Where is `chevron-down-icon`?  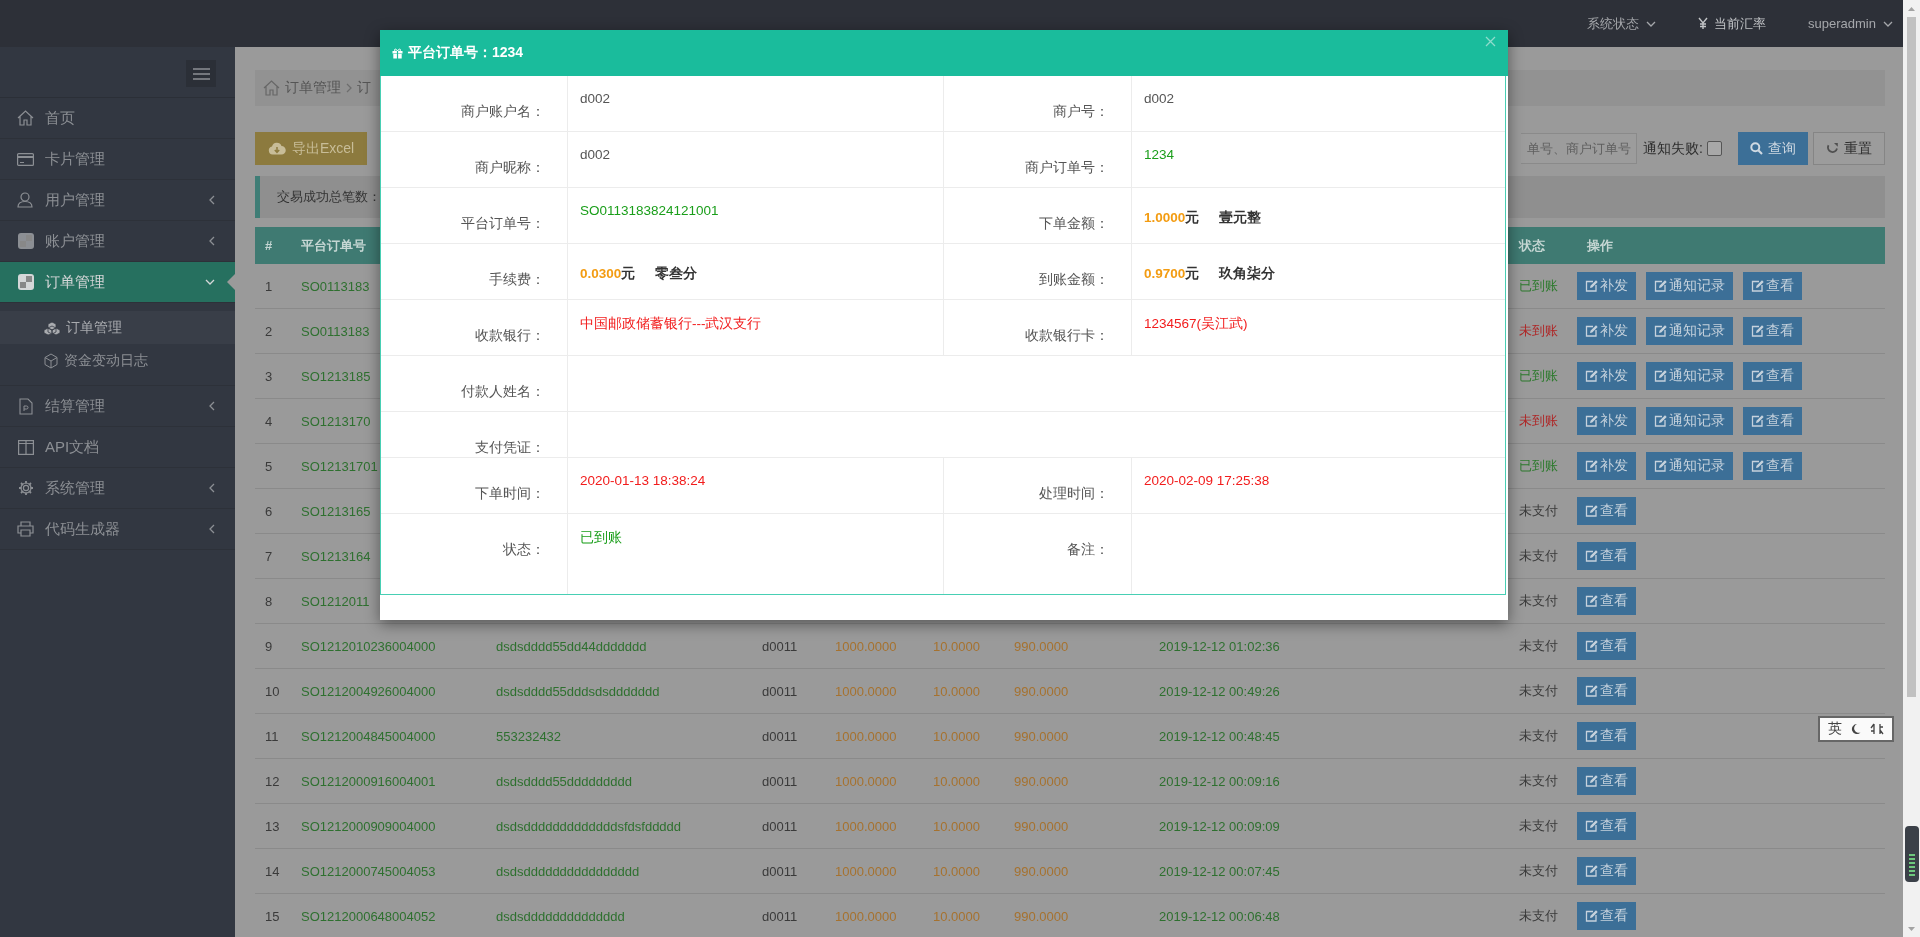 chevron-down-icon is located at coordinates (1888, 23).